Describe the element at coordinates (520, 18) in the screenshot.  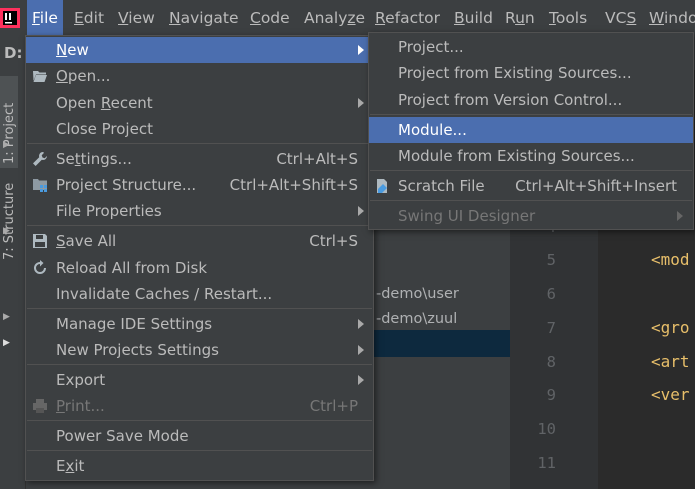
I see `menu-run: Run` at that location.